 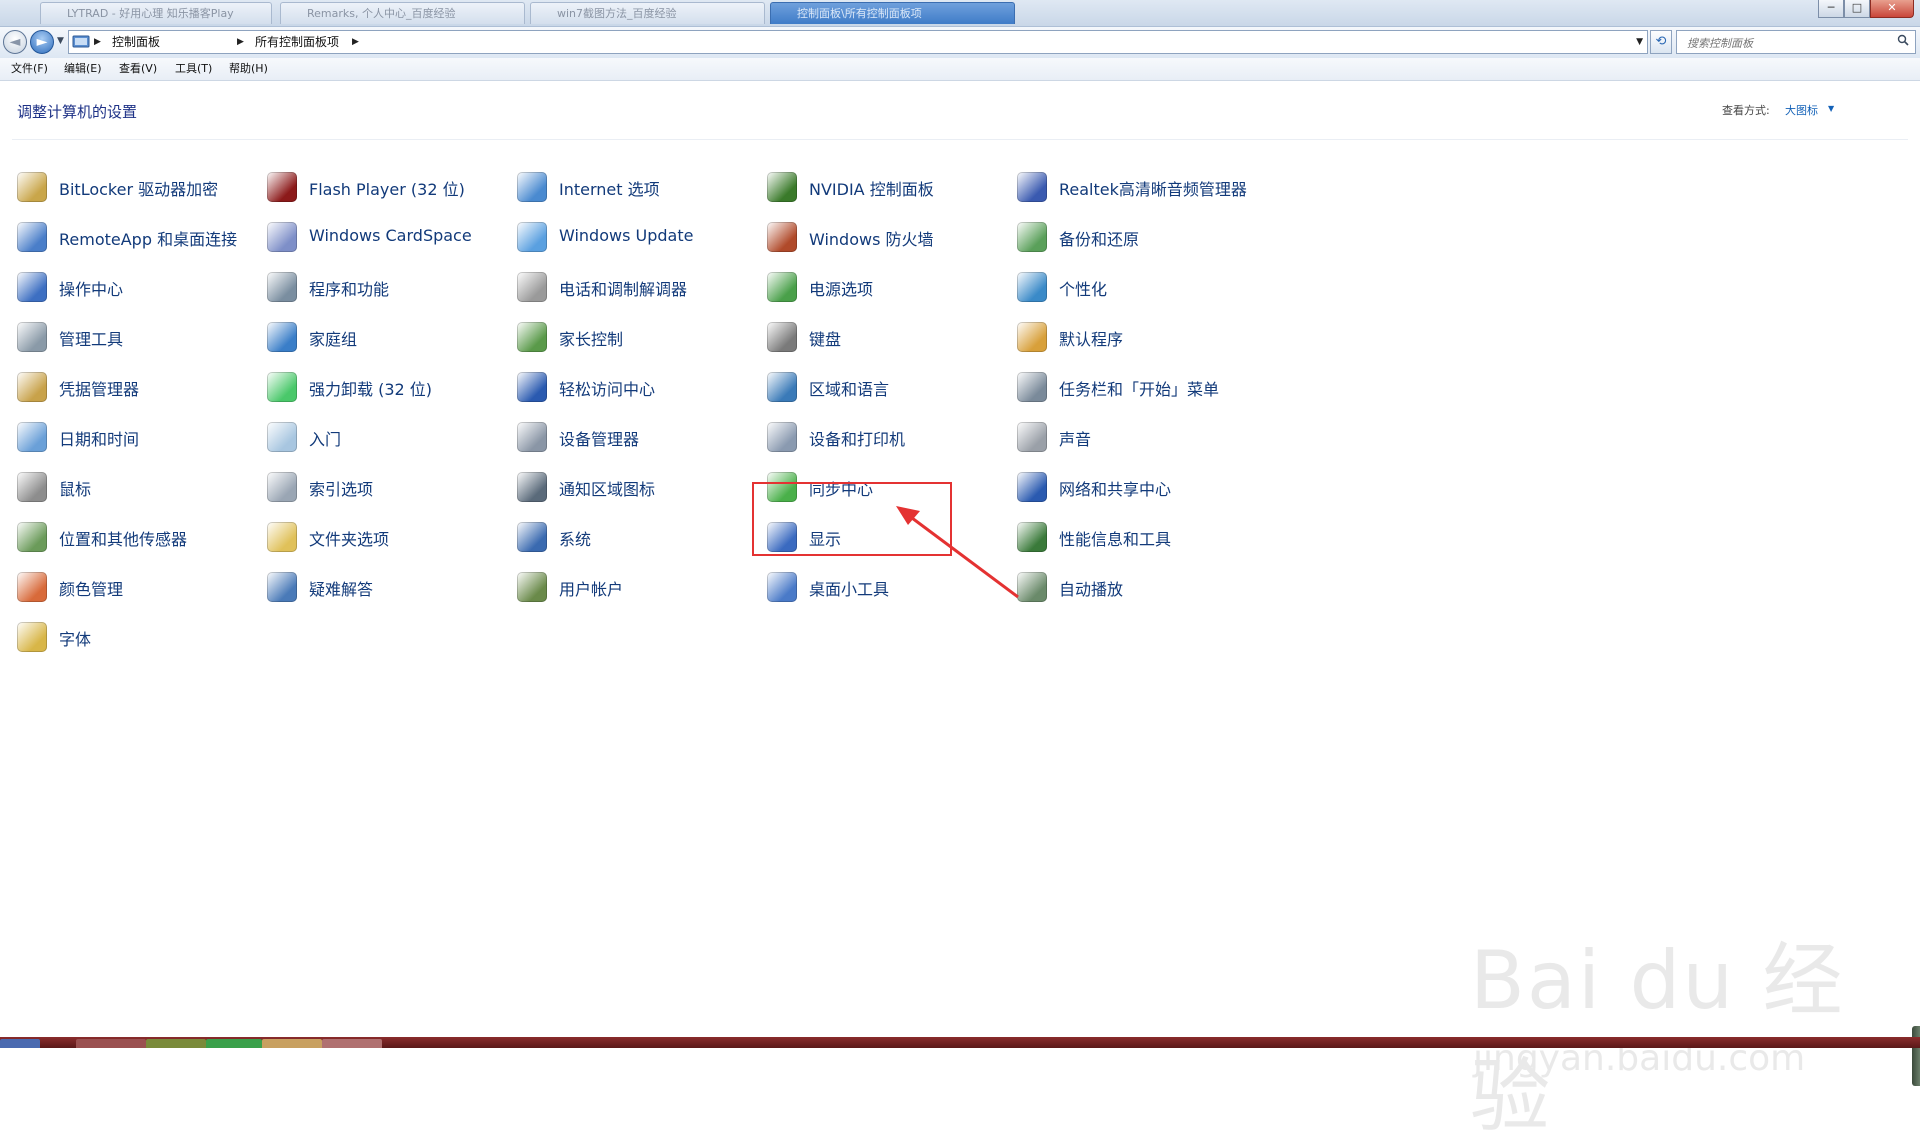 I want to click on control-panel-item: 设备管理器, so click(x=639, y=439).